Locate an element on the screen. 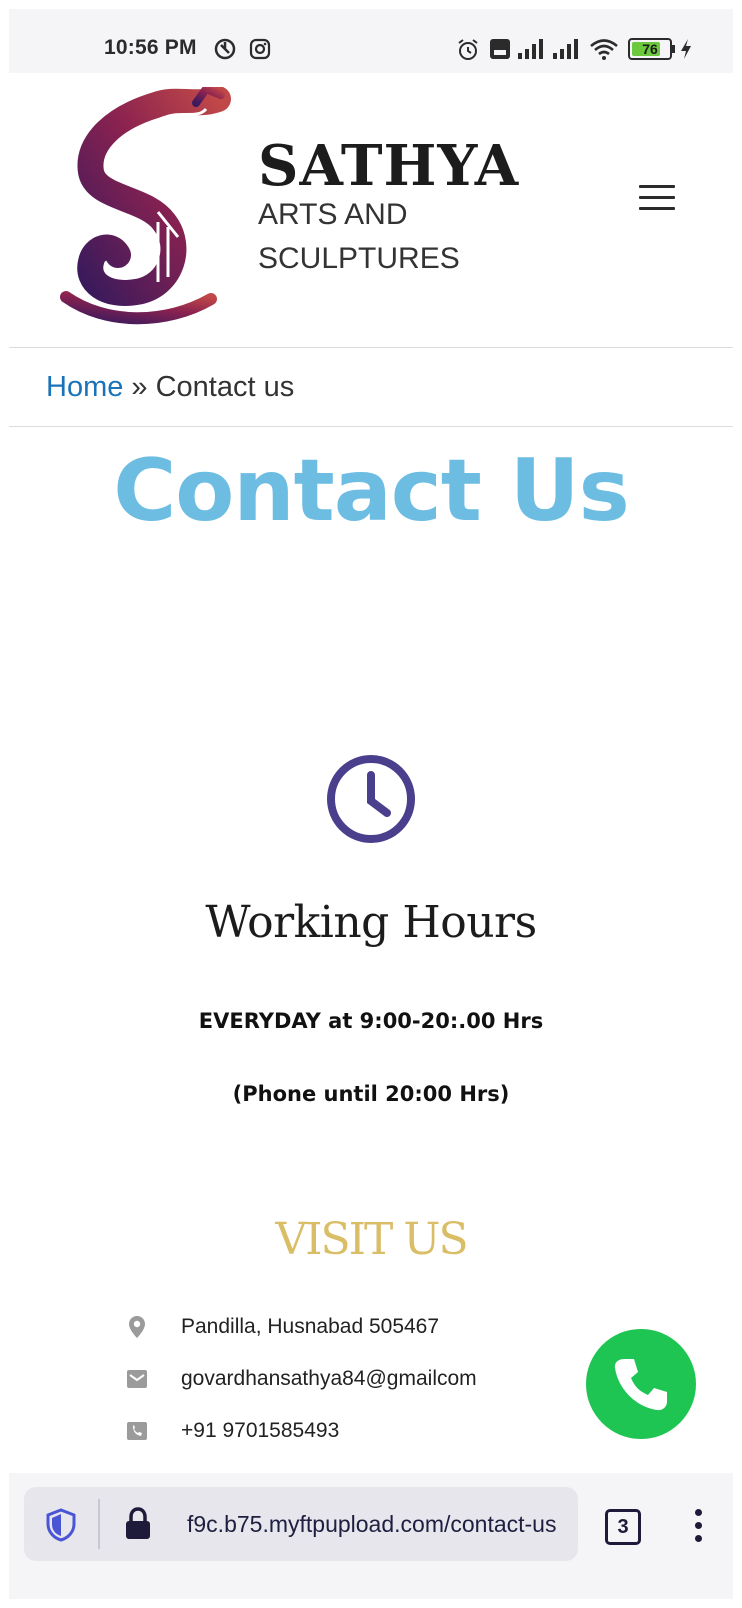  address-row: Pandilla, Husnabad 505467 is located at coordinates (336, 1327).